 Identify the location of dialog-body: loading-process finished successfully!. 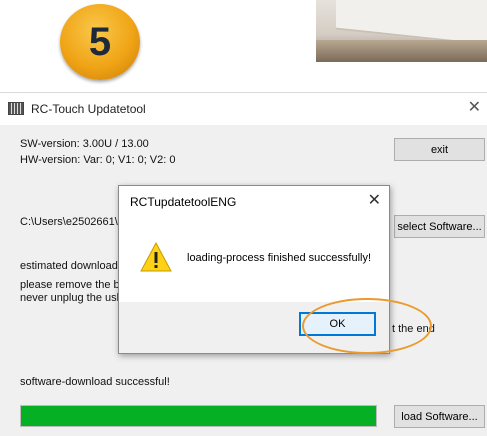
(254, 259).